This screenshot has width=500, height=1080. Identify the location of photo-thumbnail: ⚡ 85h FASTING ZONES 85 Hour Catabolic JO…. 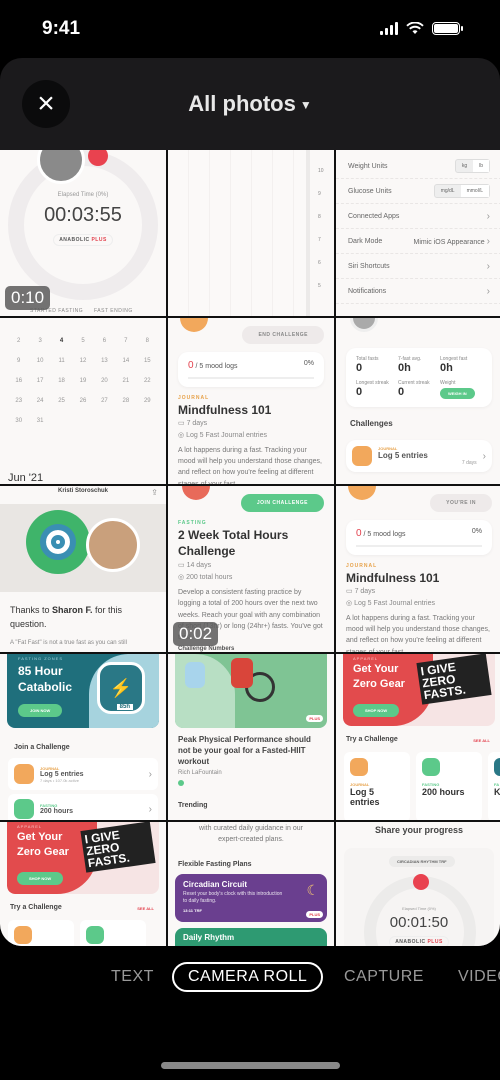
(83, 737).